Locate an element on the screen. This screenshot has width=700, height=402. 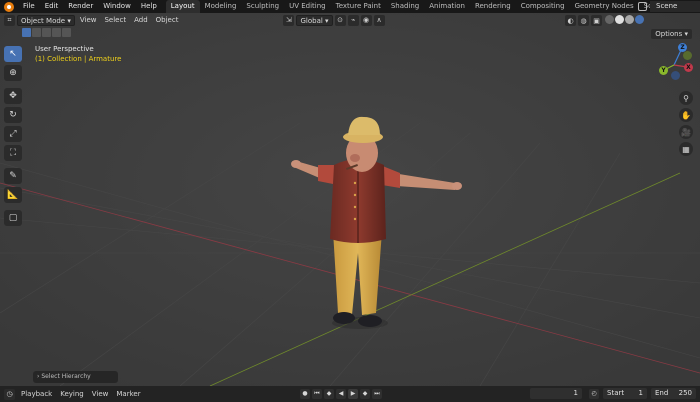
pivot-icon: ⊙ is located at coordinates (340, 20).